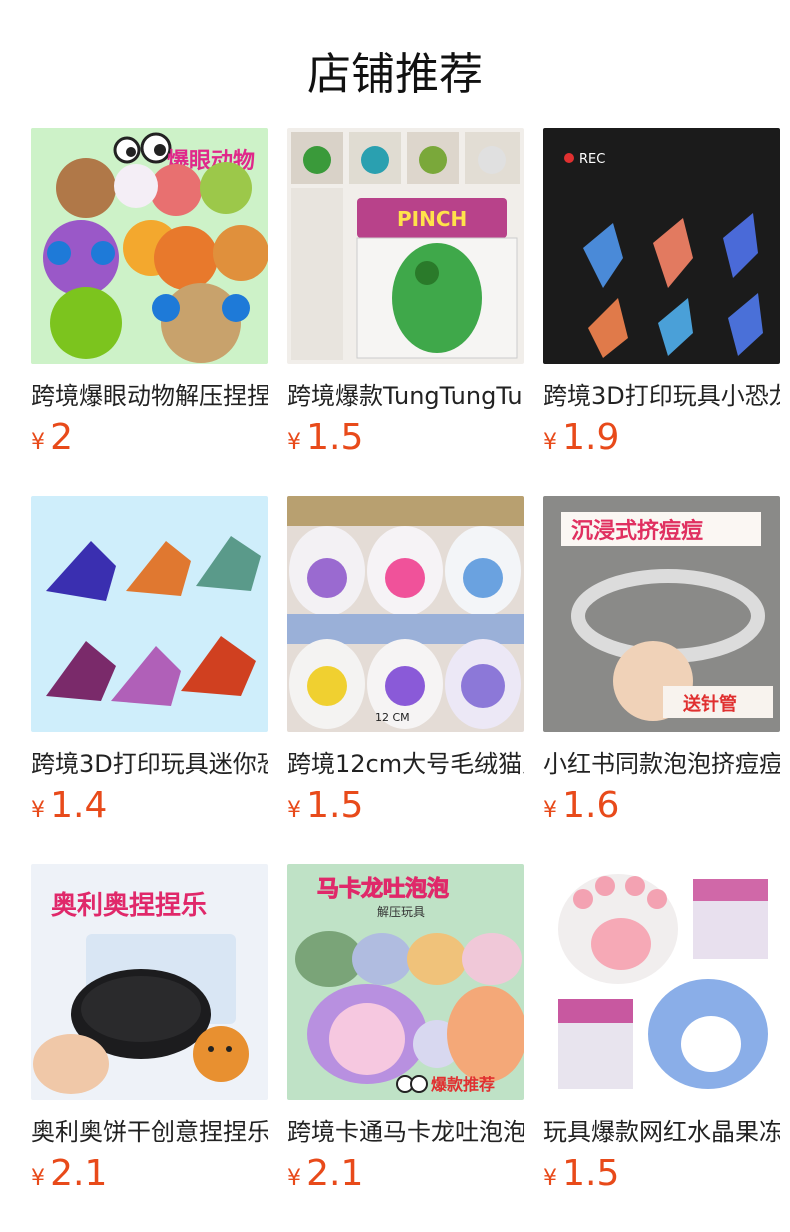 The width and height of the screenshot is (790, 1232). Describe the element at coordinates (401, 912) in the screenshot. I see `svg-text: 解压玩具` at that location.